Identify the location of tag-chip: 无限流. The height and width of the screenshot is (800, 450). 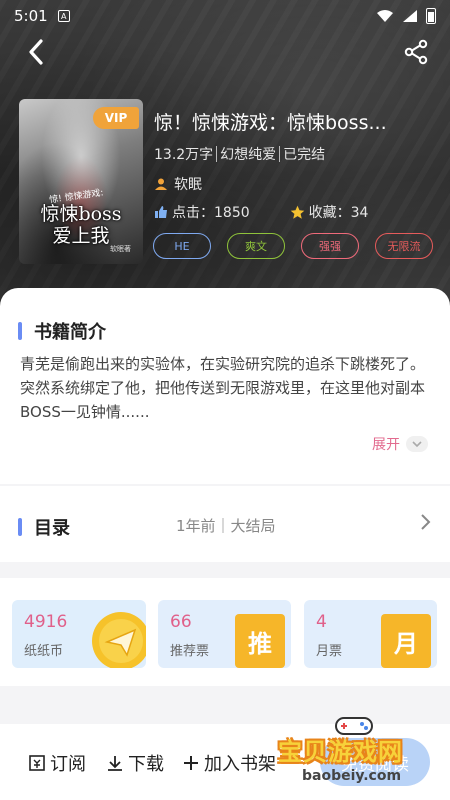
(404, 246).